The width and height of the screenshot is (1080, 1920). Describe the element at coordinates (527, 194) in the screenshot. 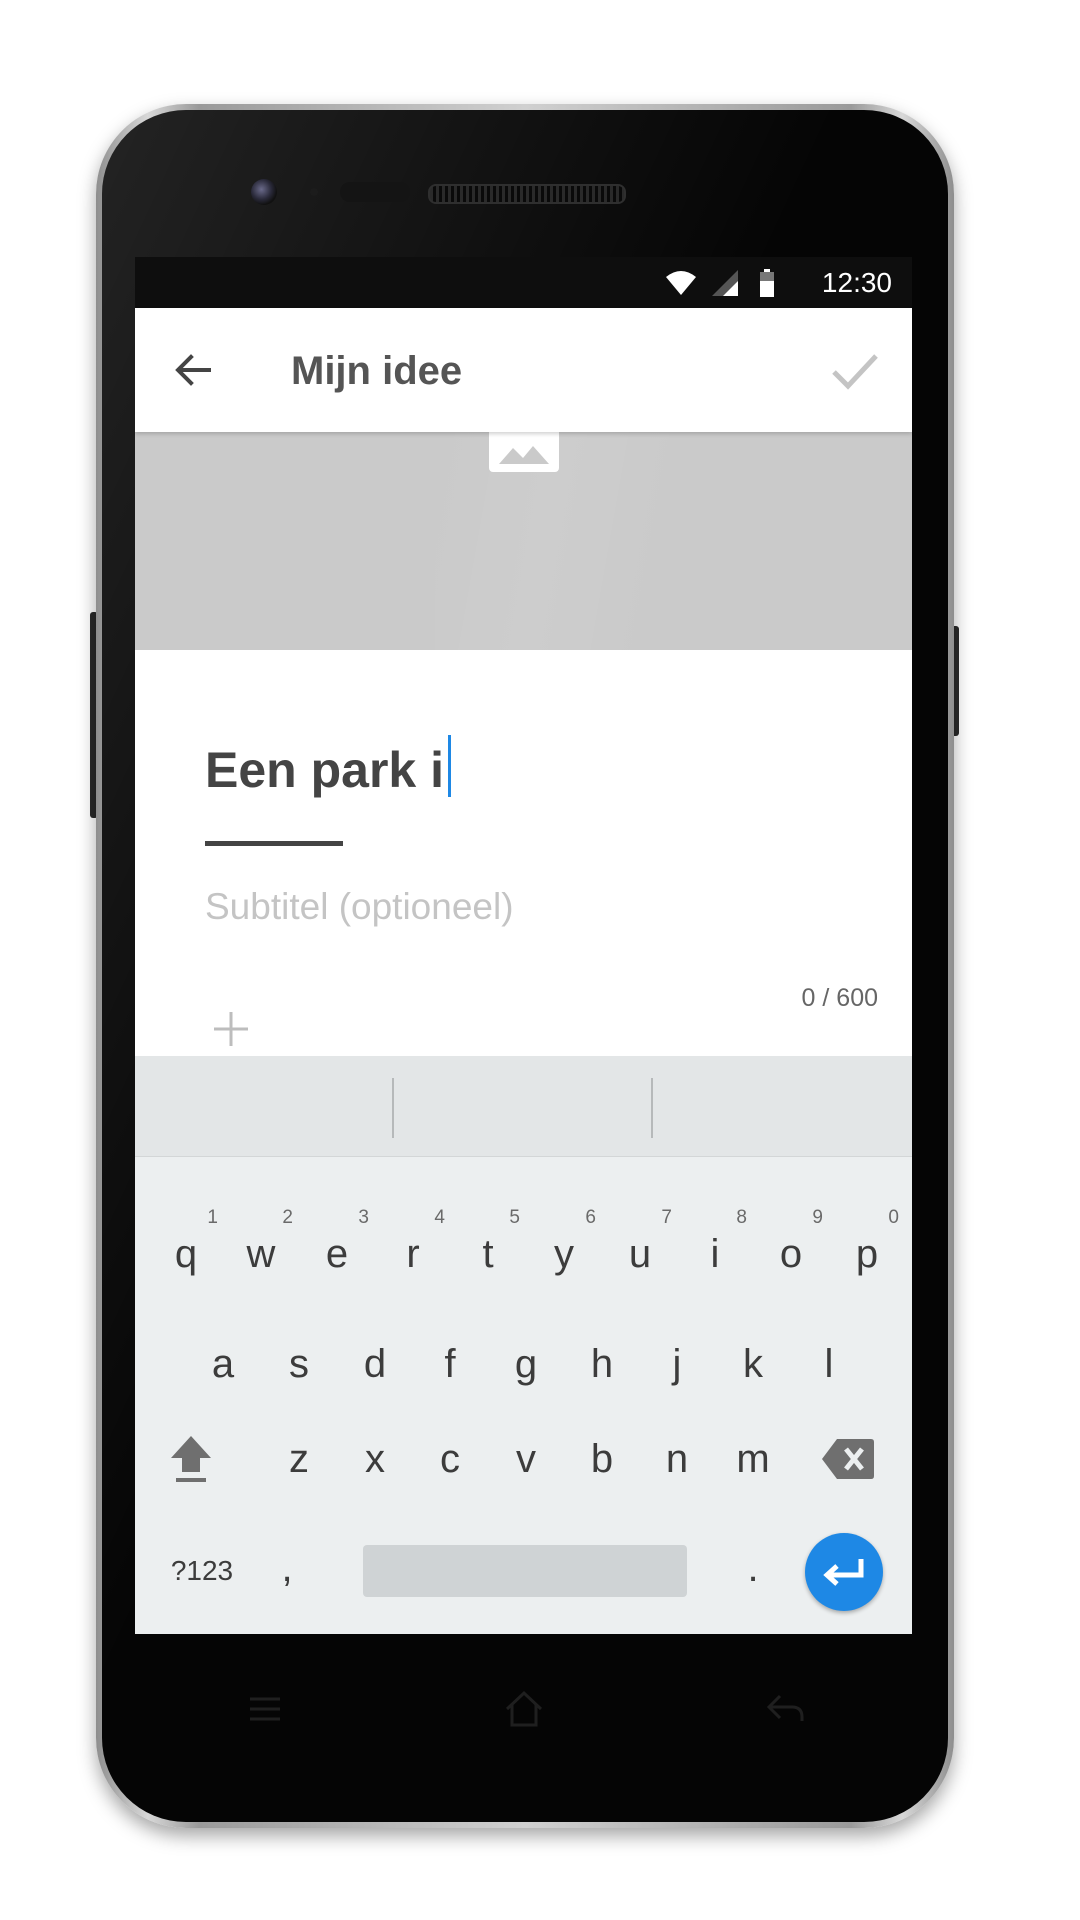

I see `earpiece-speaker` at that location.